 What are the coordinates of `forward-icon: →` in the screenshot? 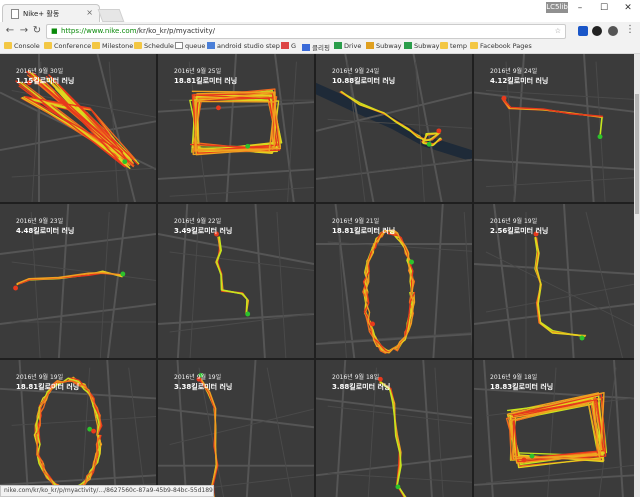 It's located at (24, 30).